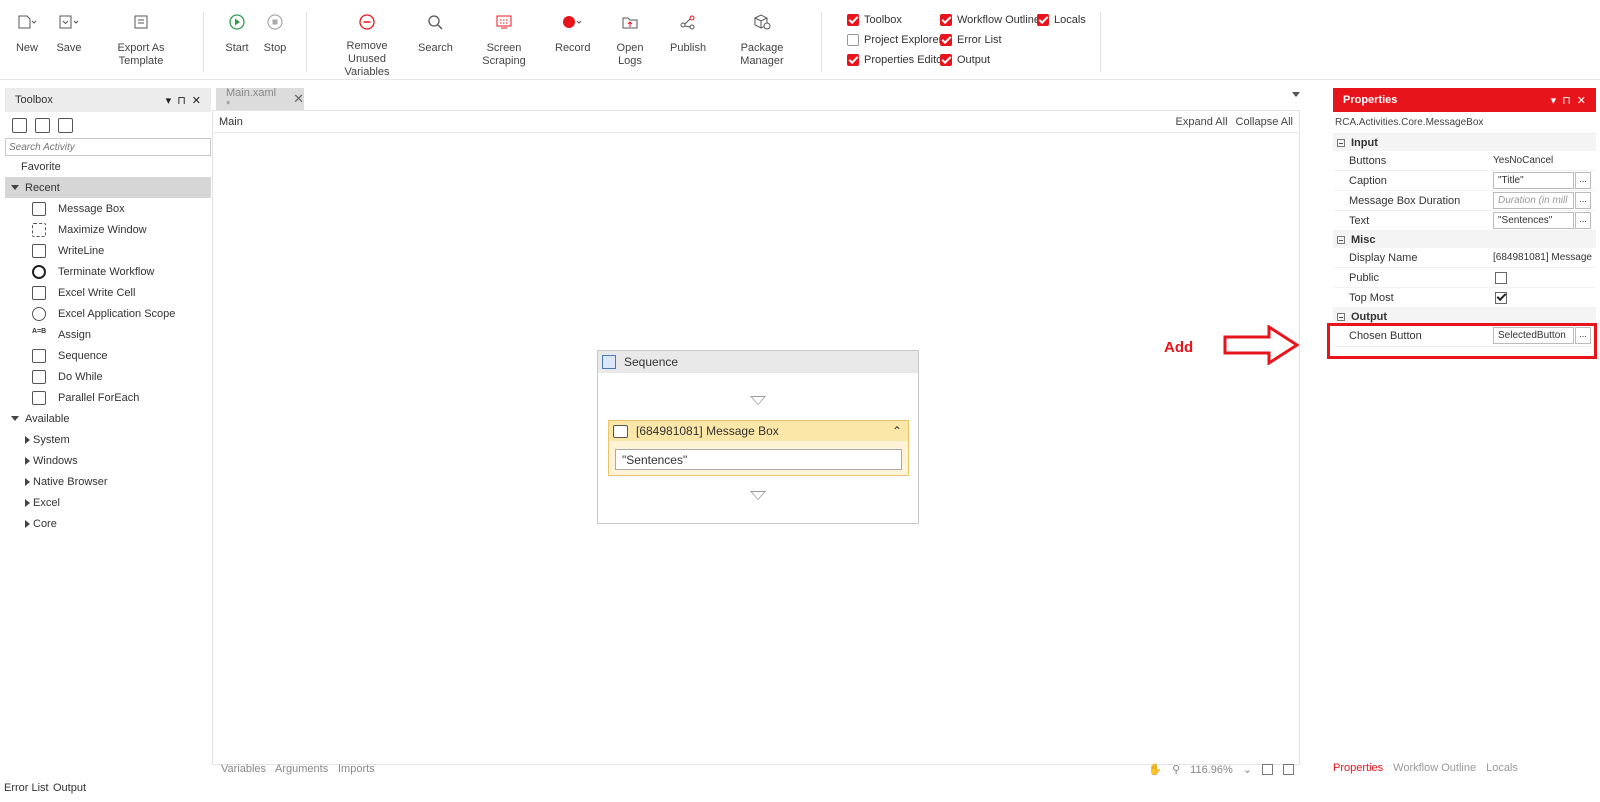 Image resolution: width=1600 pixels, height=802 pixels. Describe the element at coordinates (108, 208) in the screenshot. I see `activity-message-box: Message Box` at that location.